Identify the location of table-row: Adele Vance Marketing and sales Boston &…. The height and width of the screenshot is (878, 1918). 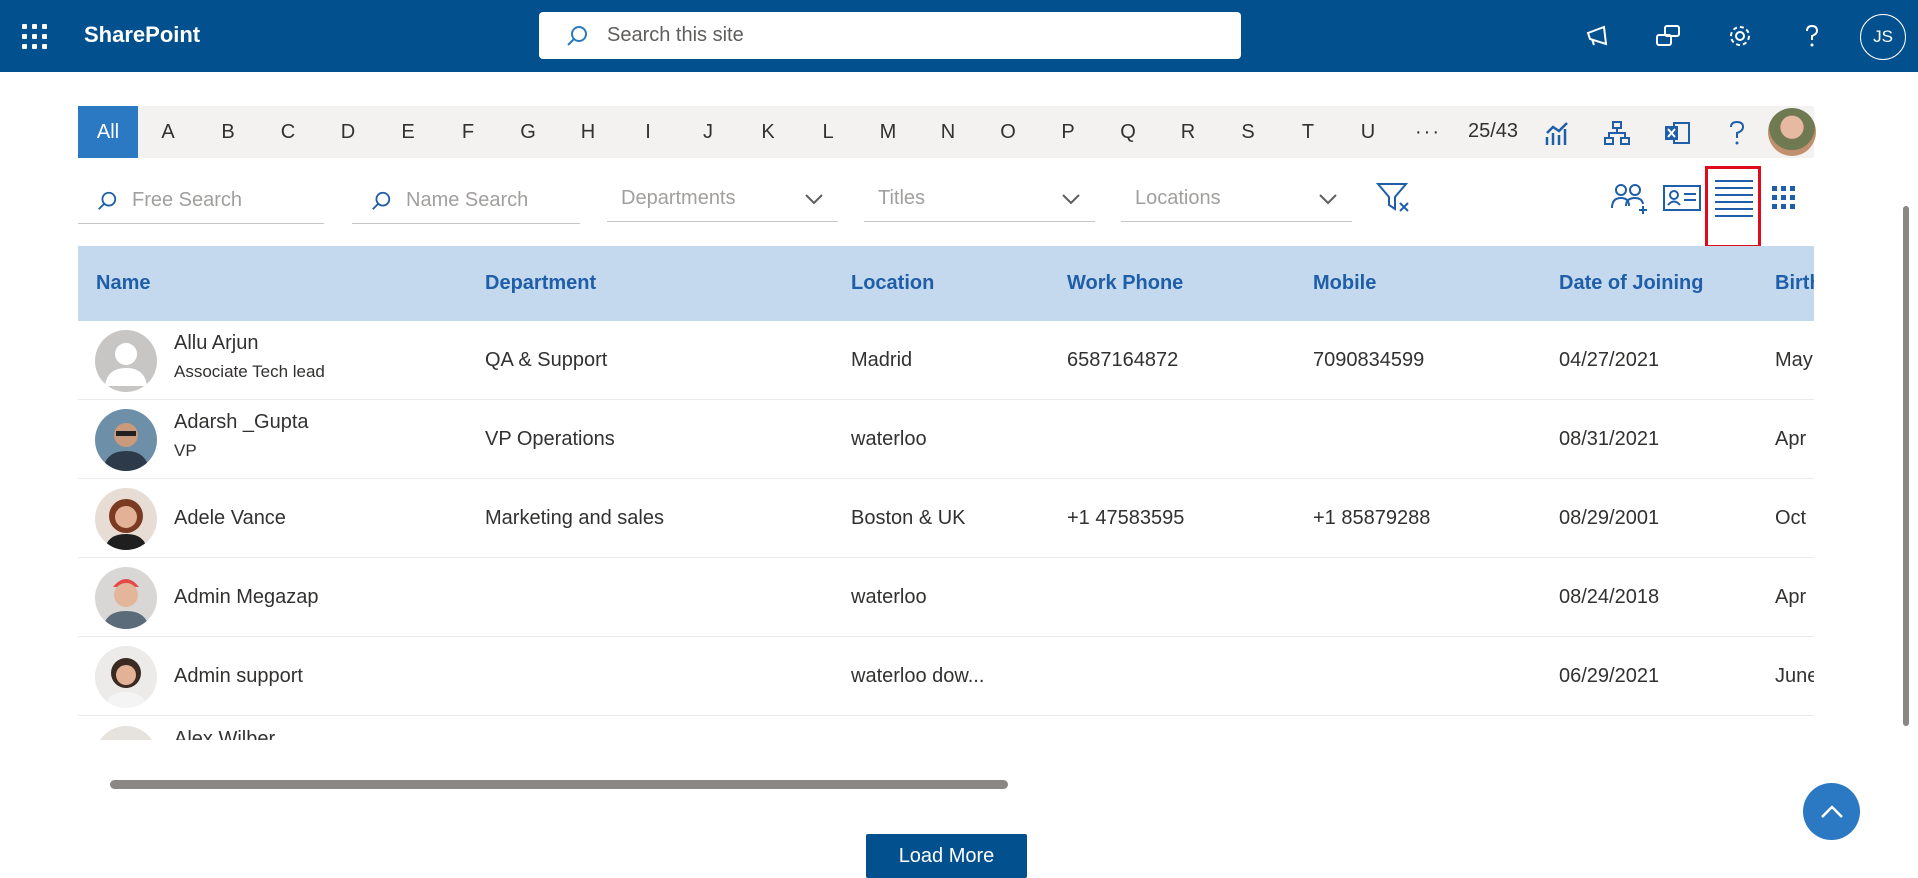
(946, 518).